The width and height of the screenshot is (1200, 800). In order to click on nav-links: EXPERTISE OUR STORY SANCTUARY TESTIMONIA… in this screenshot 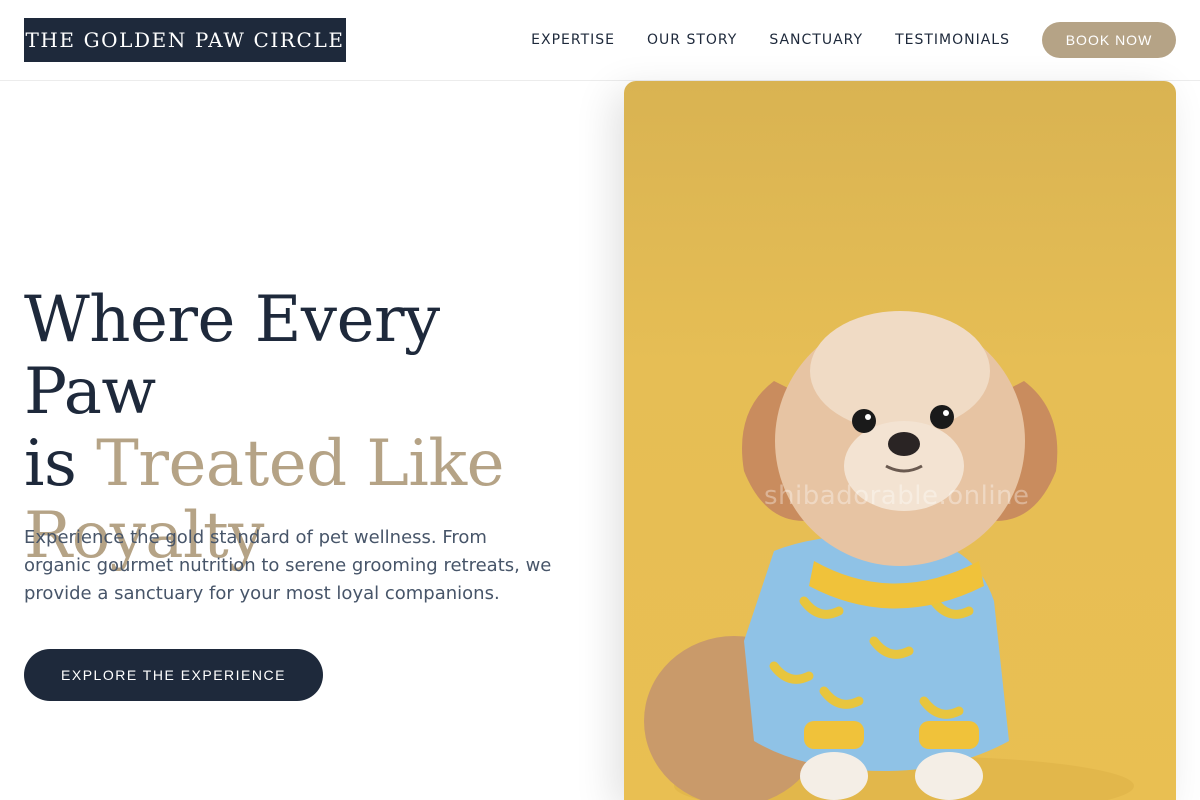, I will do `click(853, 40)`.